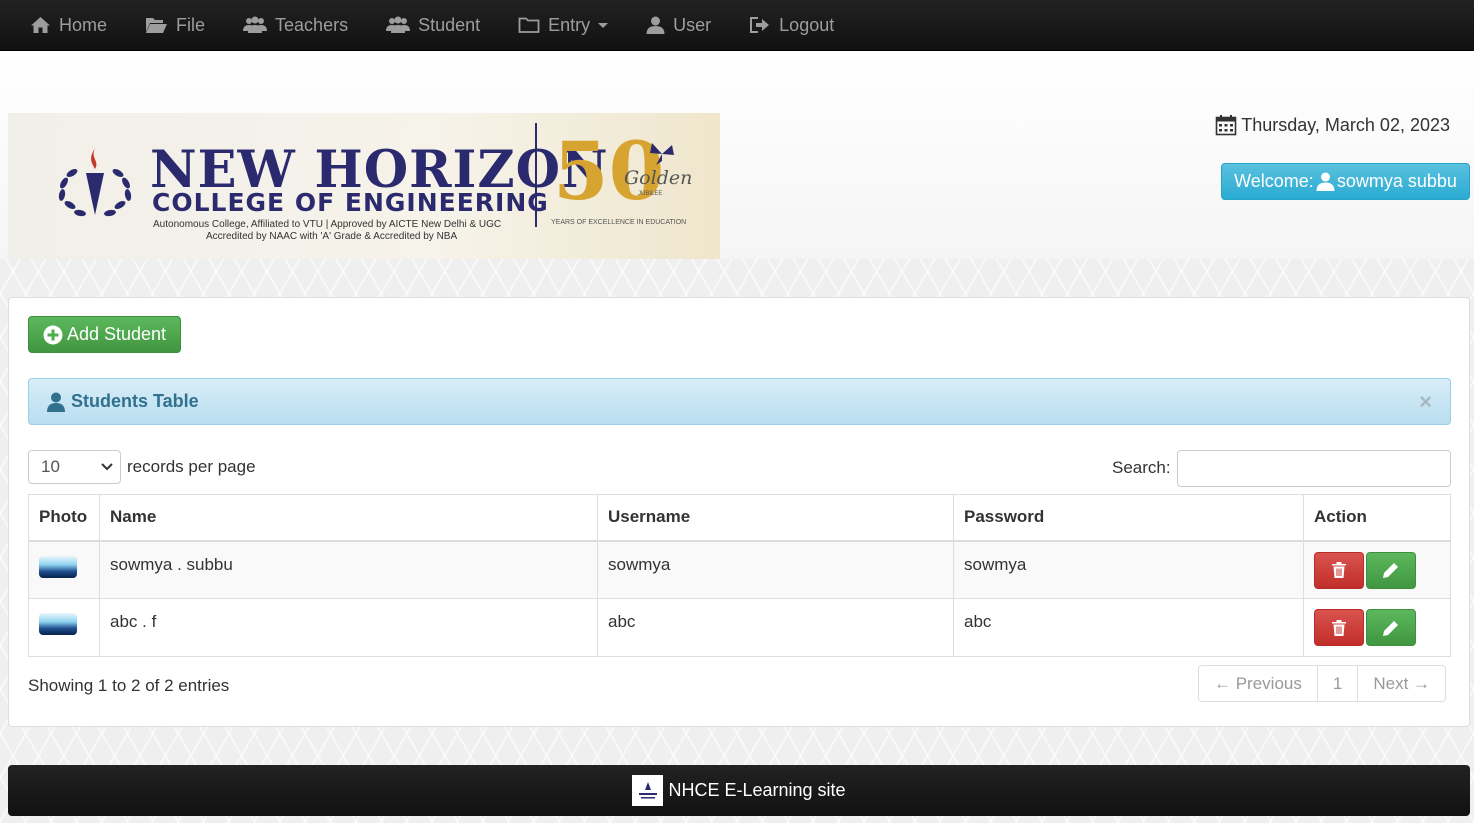 Image resolution: width=1474 pixels, height=823 pixels. Describe the element at coordinates (1425, 402) in the screenshot. I see `close-icon: ×` at that location.